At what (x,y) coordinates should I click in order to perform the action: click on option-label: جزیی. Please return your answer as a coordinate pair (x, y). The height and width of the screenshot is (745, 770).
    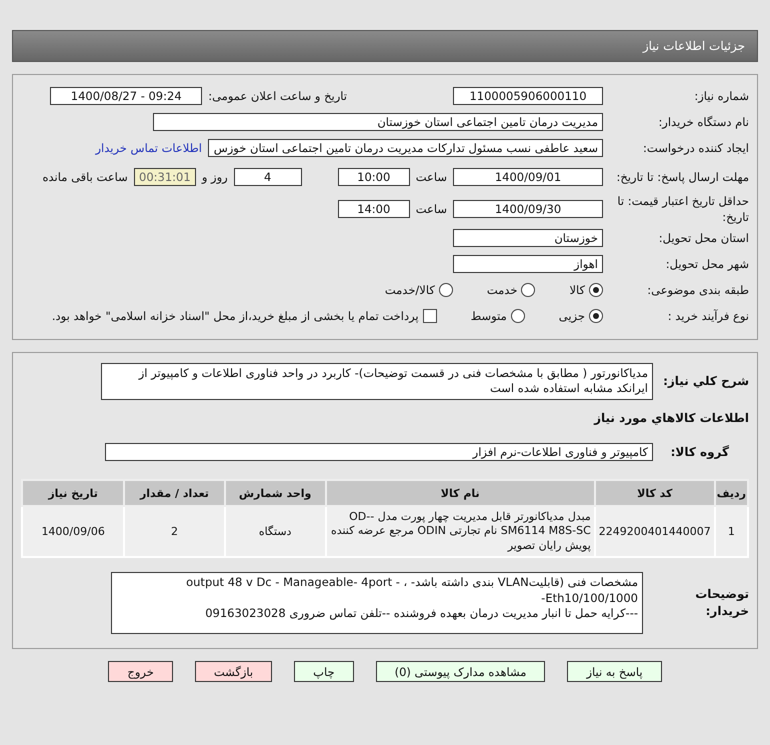
    Looking at the image, I should click on (571, 316).